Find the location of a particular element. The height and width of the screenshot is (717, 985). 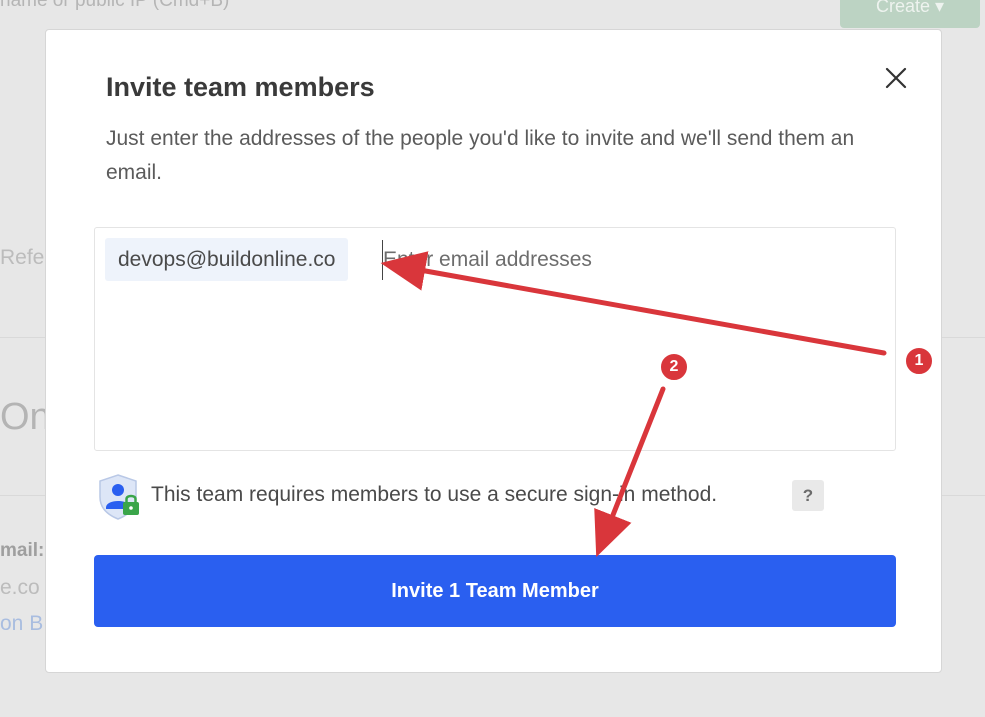

bg-email-value-fragment: e.co is located at coordinates (20, 587).